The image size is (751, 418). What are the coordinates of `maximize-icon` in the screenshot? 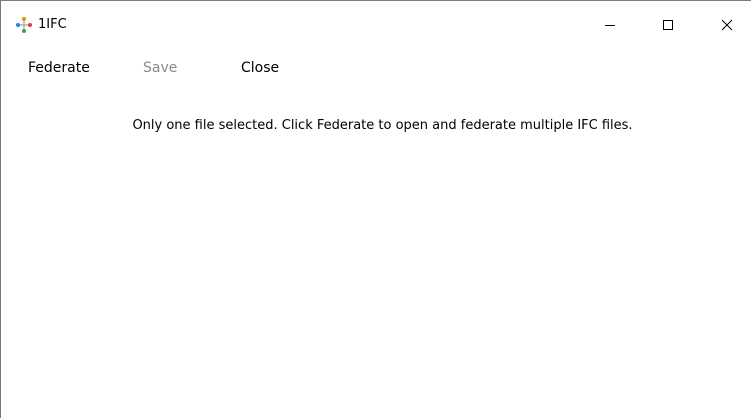 It's located at (668, 25).